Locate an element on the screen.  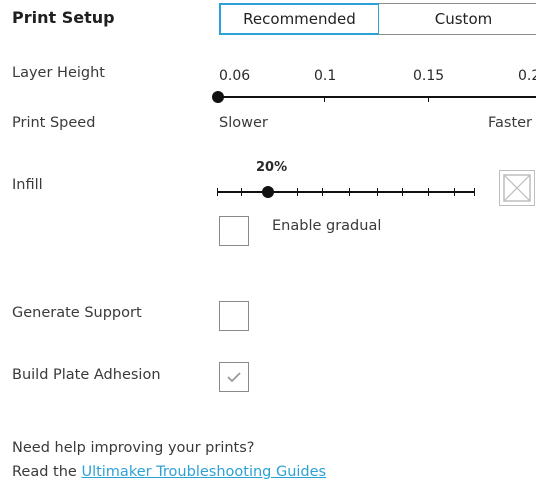
generate-support-label: Generate Support is located at coordinates (77, 313).